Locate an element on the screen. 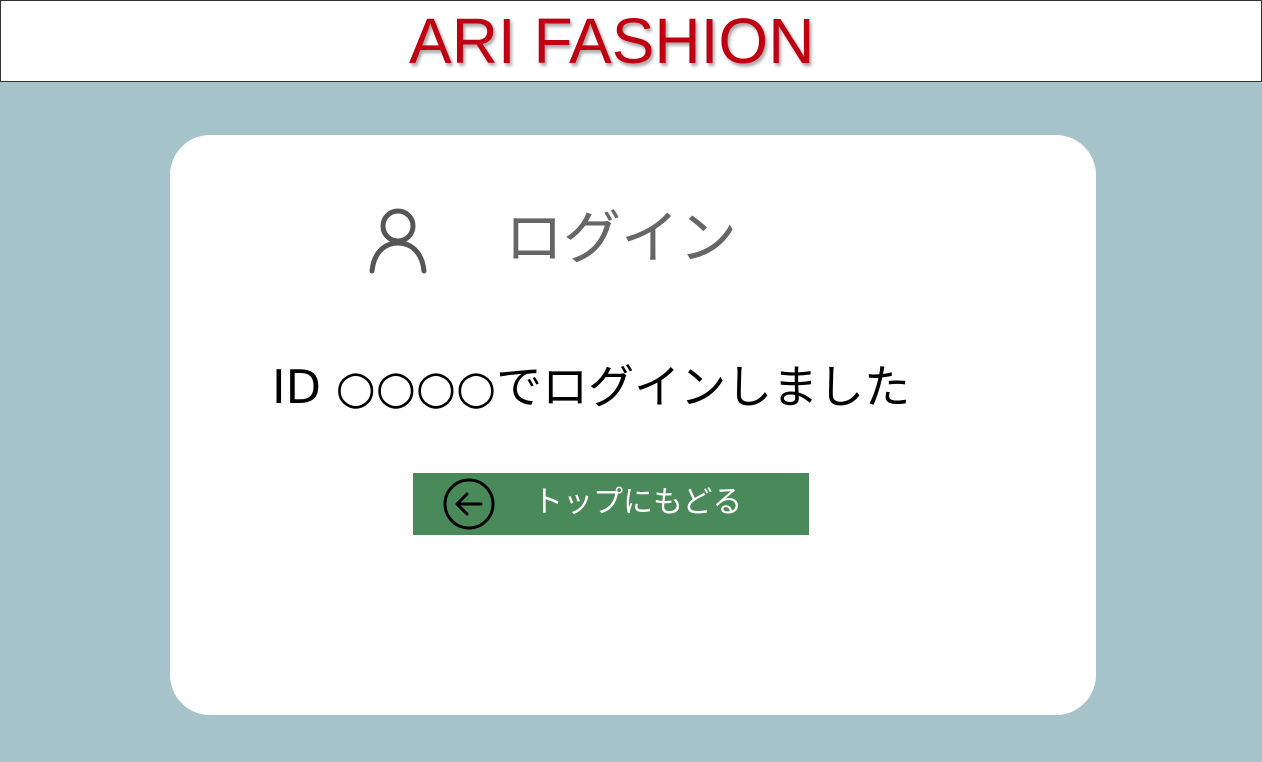 The image size is (1262, 762). login-success-message: ID ○○○○でログインしました is located at coordinates (591, 387).